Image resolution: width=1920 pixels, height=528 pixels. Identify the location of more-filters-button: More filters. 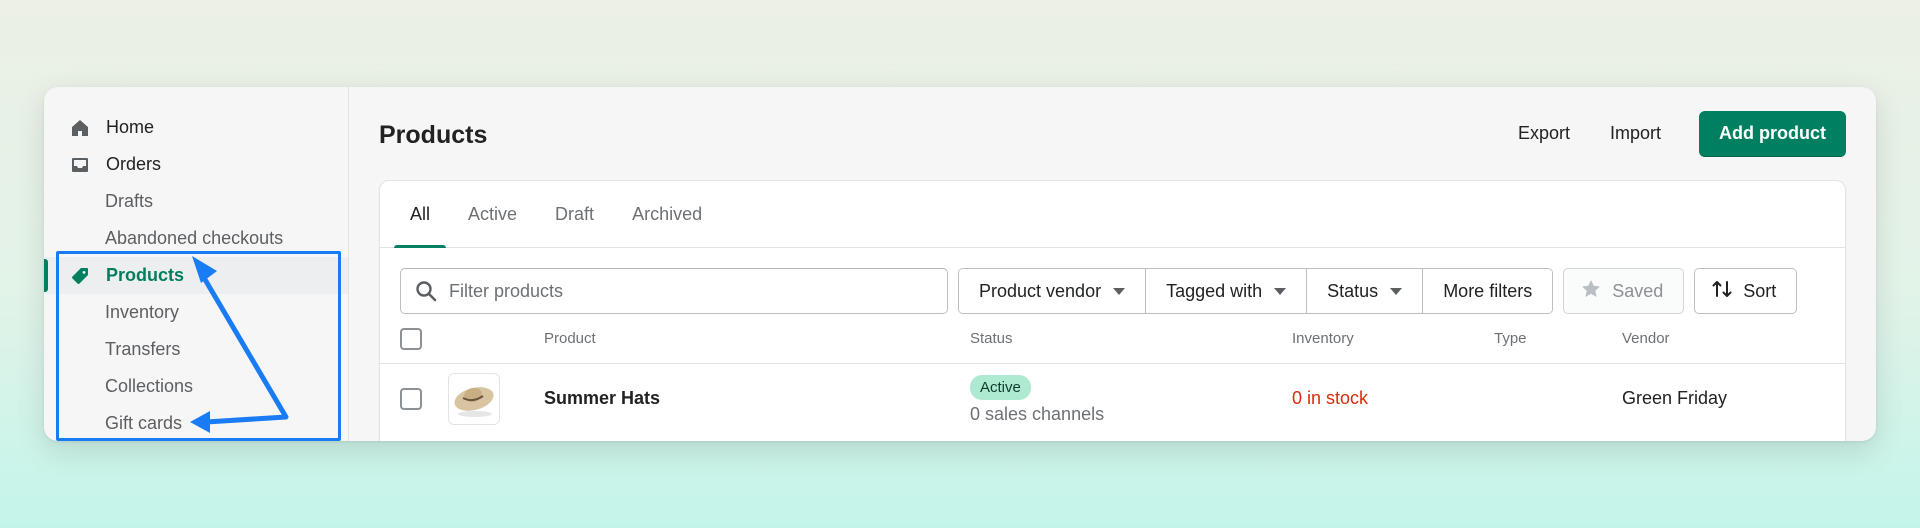
(1488, 291).